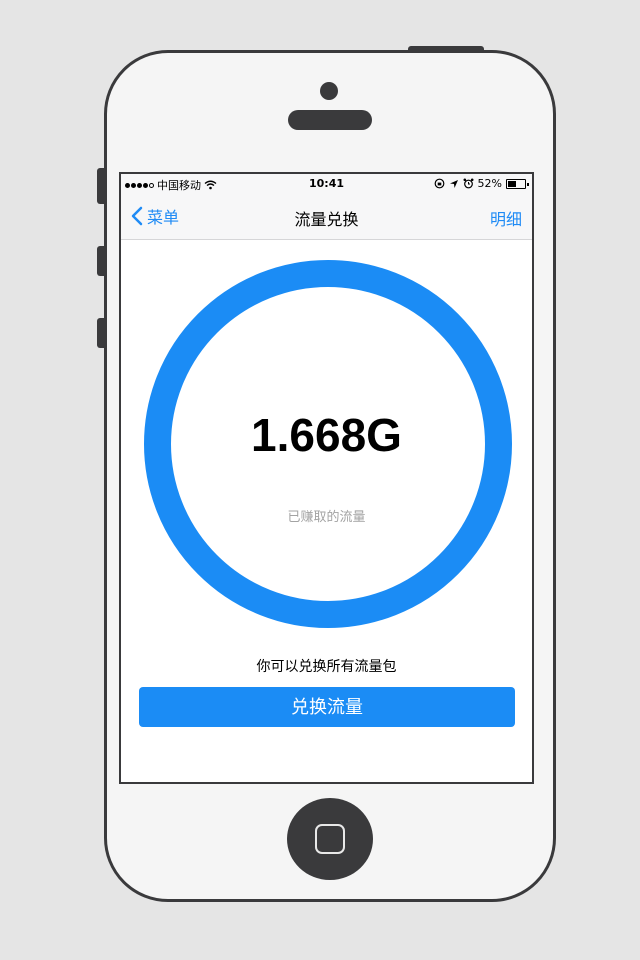 The width and height of the screenshot is (640, 960). What do you see at coordinates (468, 183) in the screenshot?
I see `alarm-icon` at bounding box center [468, 183].